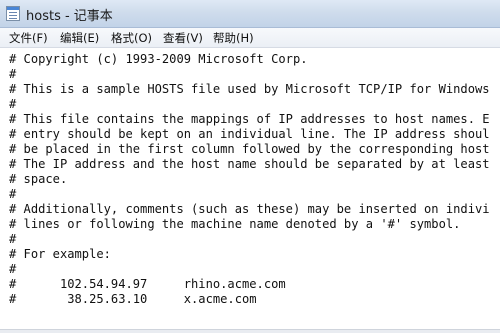  I want to click on window-title: hosts - 记事本, so click(69, 16).